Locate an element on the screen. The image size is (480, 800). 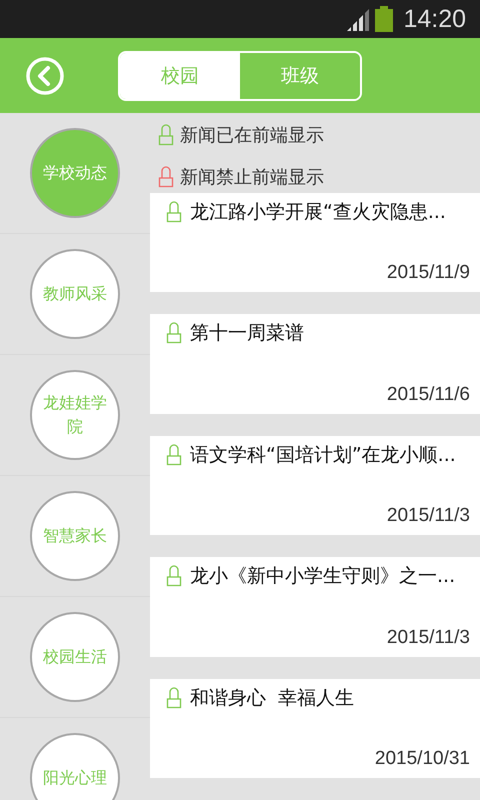
category-button: 智慧家长 is located at coordinates (75, 536).